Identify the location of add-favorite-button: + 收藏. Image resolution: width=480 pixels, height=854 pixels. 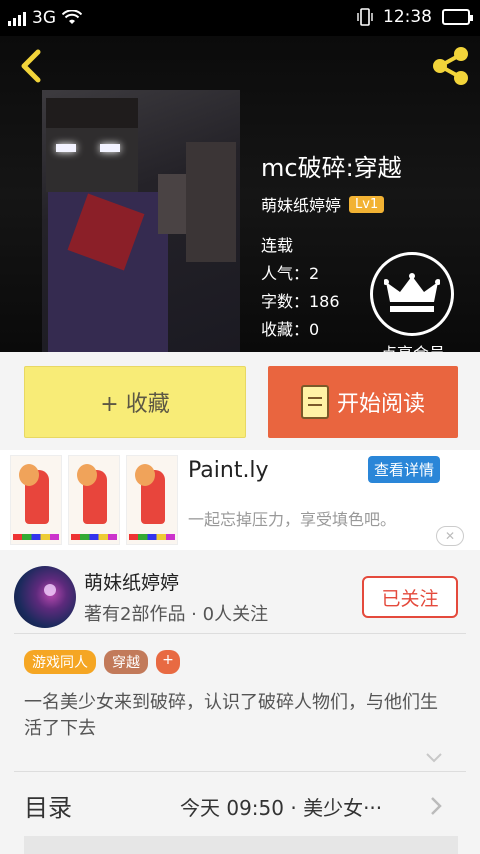
(135, 402).